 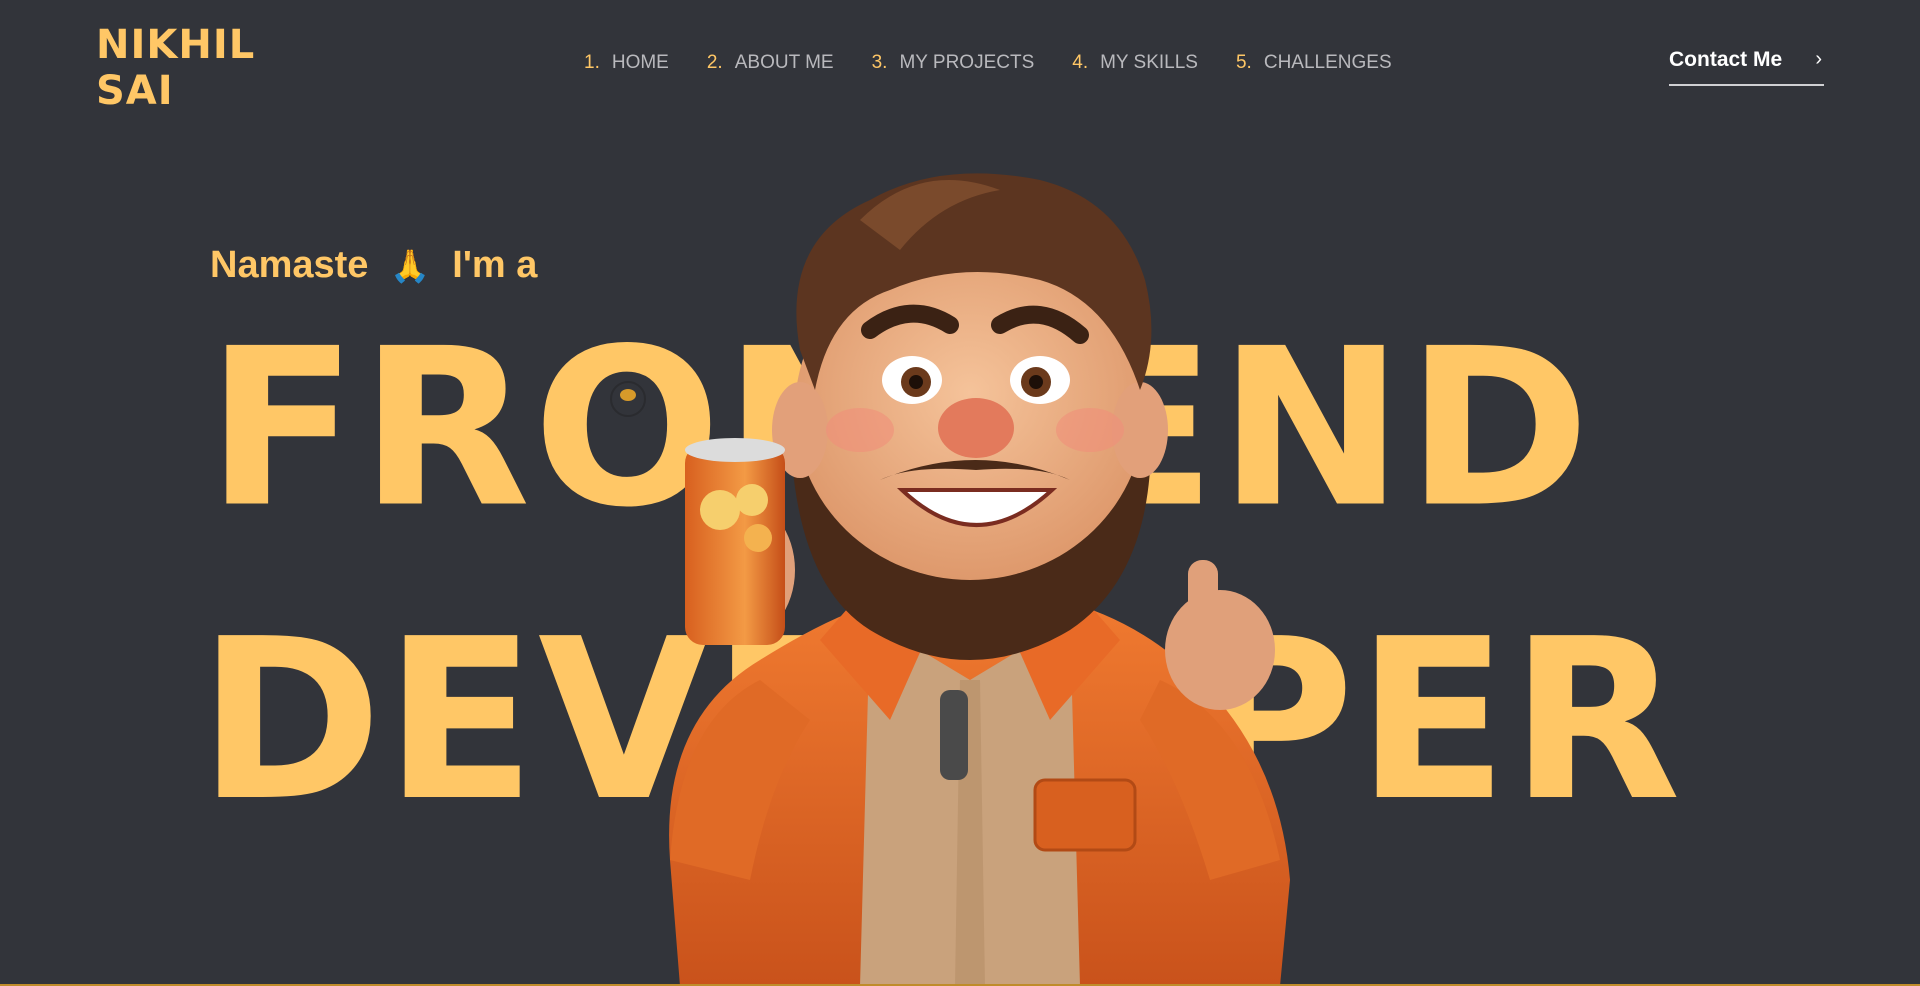 I want to click on nav-number: 2., so click(x=714, y=62).